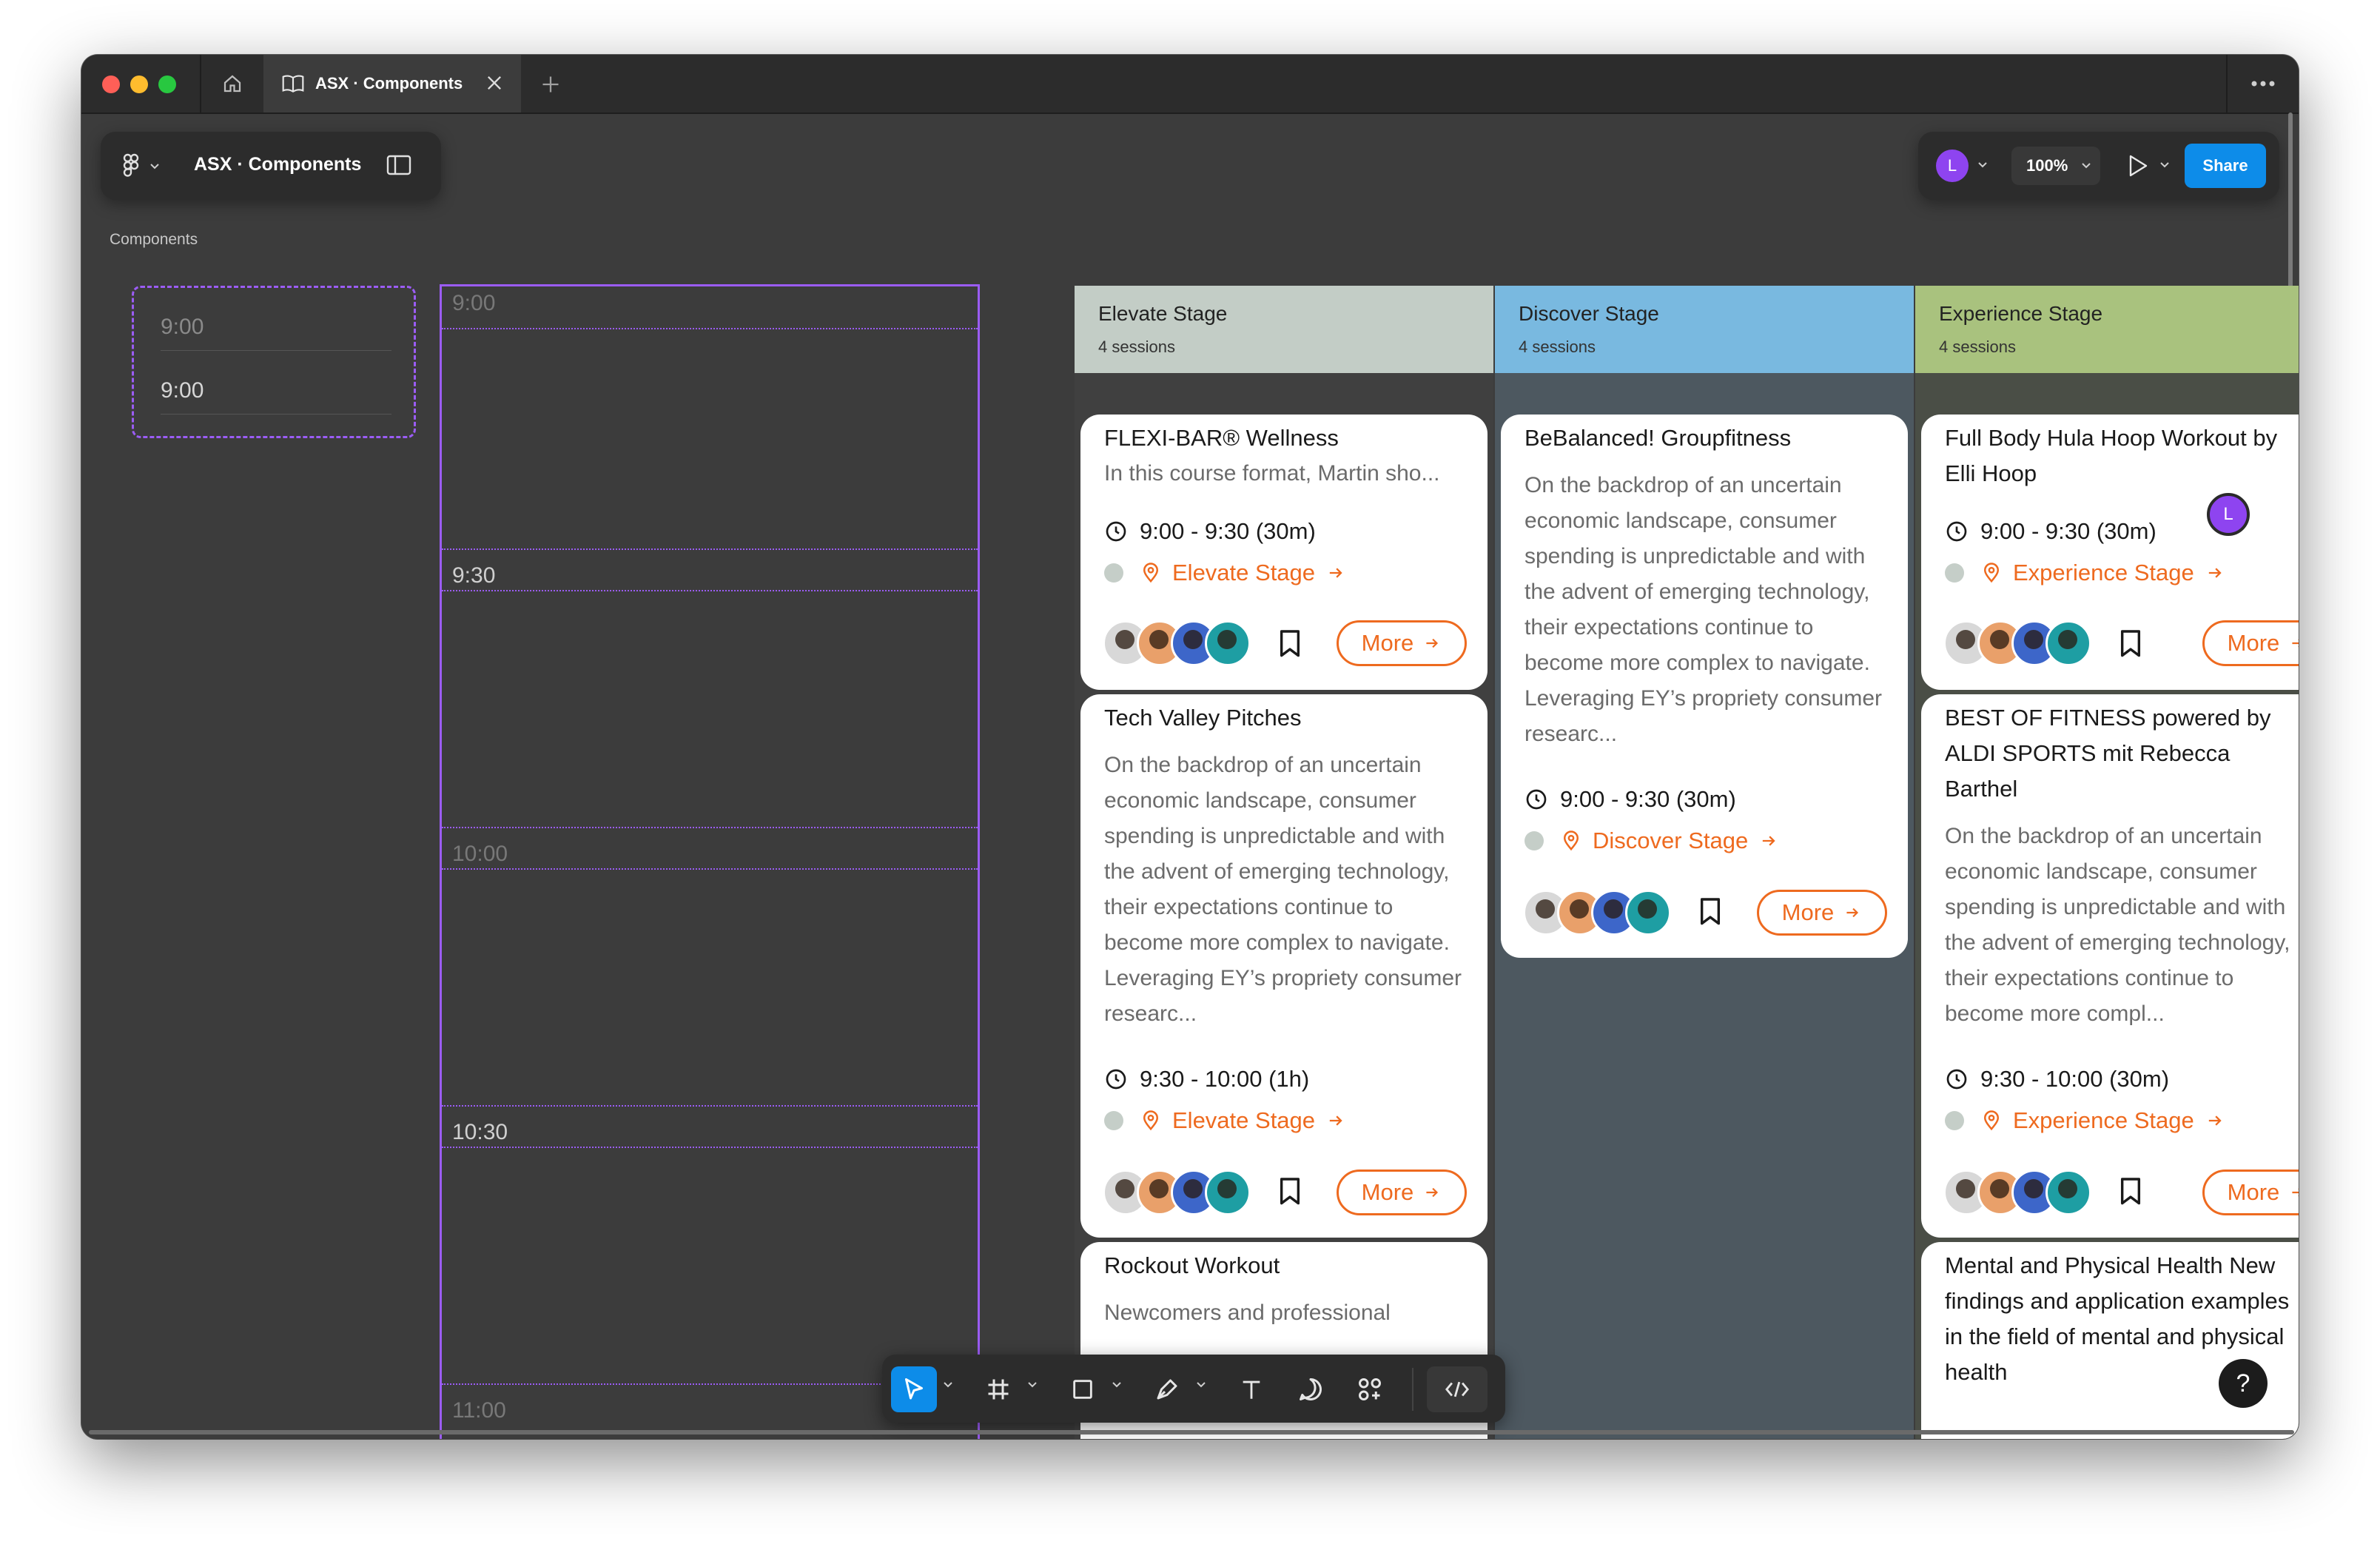  What do you see at coordinates (274, 362) in the screenshot?
I see `time-component-set: 9:00 9:00` at bounding box center [274, 362].